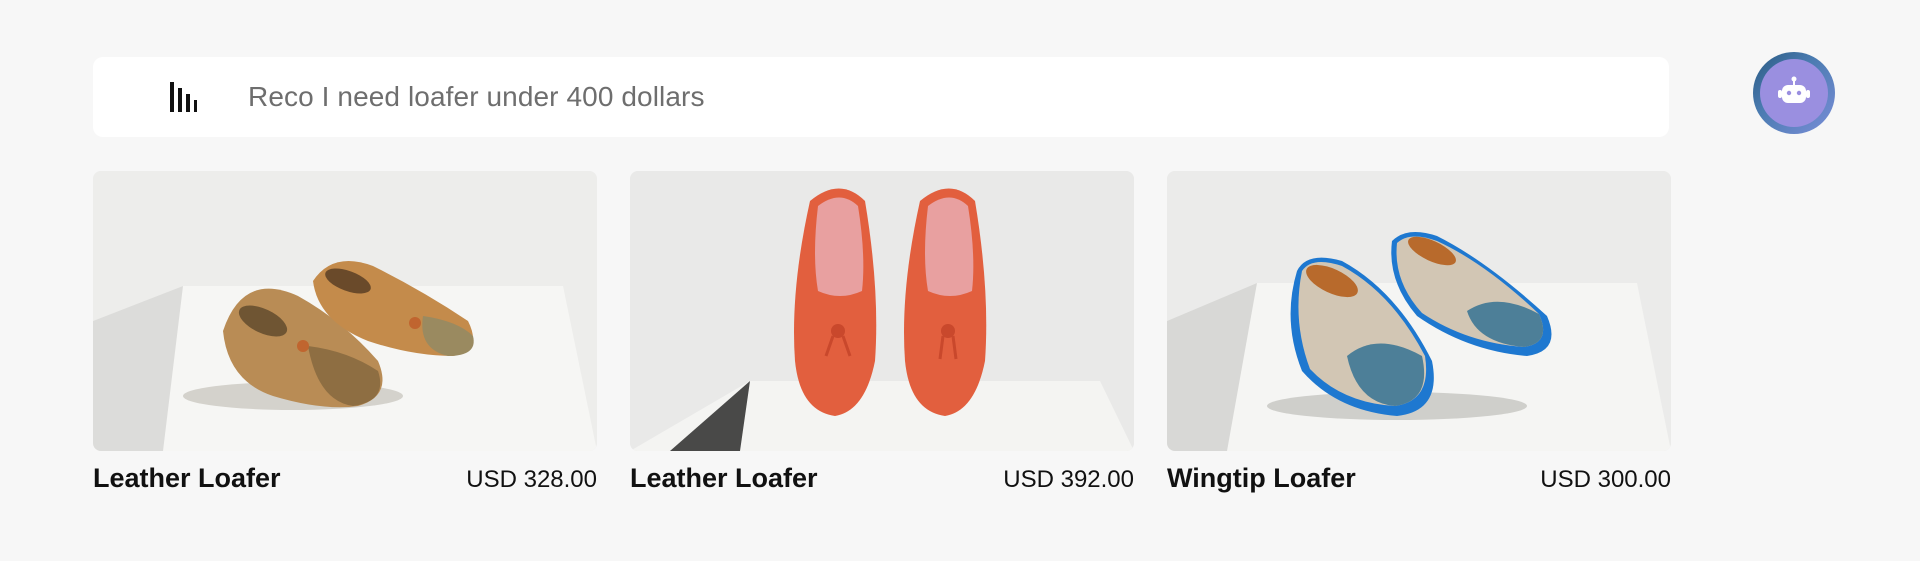 The width and height of the screenshot is (1920, 561). I want to click on product-price: USD 300.00, so click(1605, 479).